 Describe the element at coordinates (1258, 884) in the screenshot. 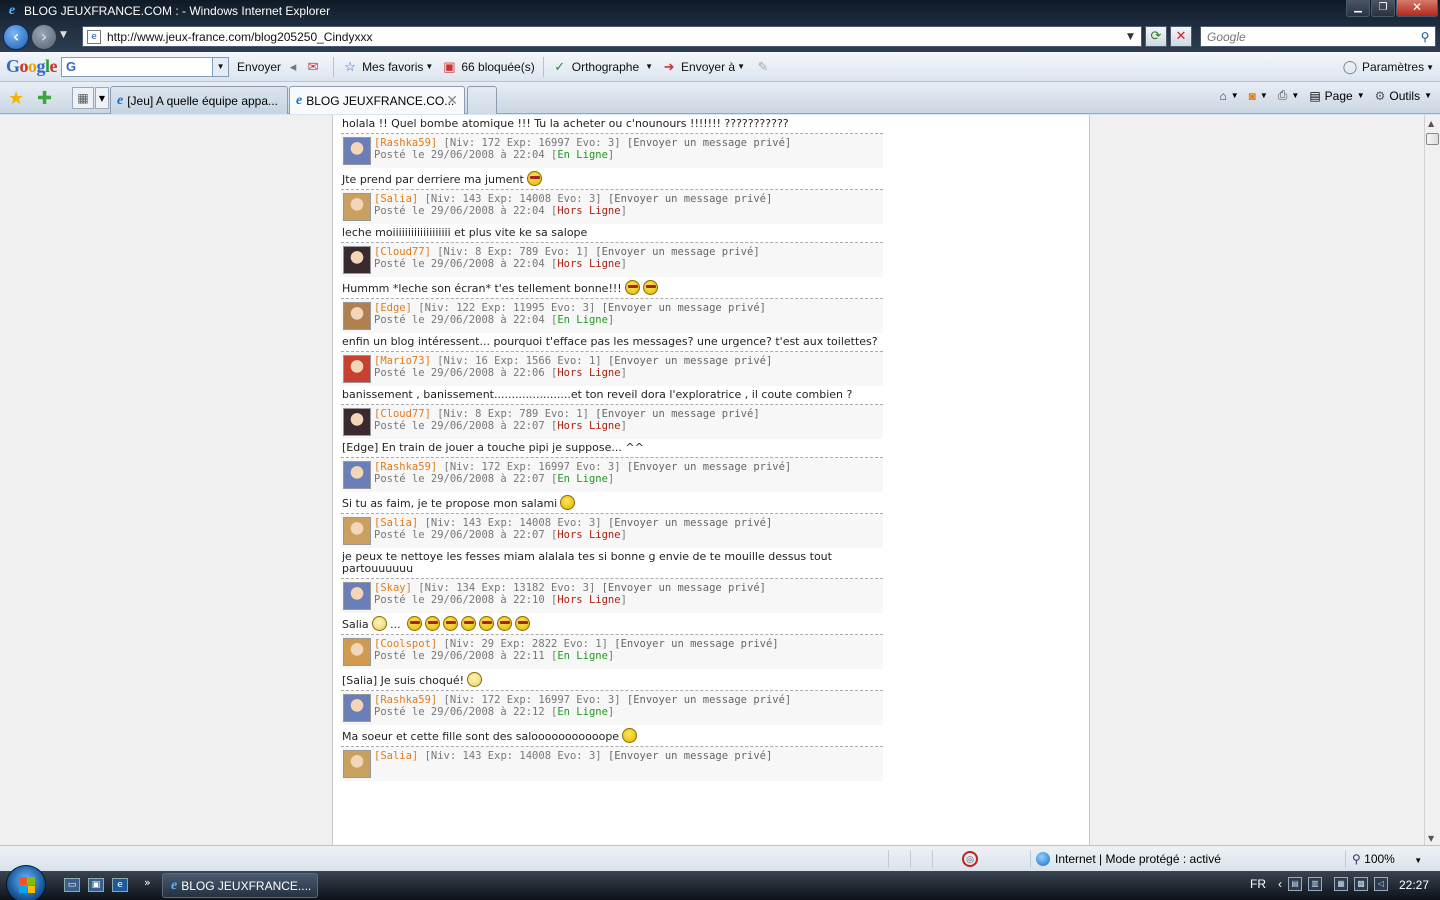

I see `language-indicator: FR` at that location.